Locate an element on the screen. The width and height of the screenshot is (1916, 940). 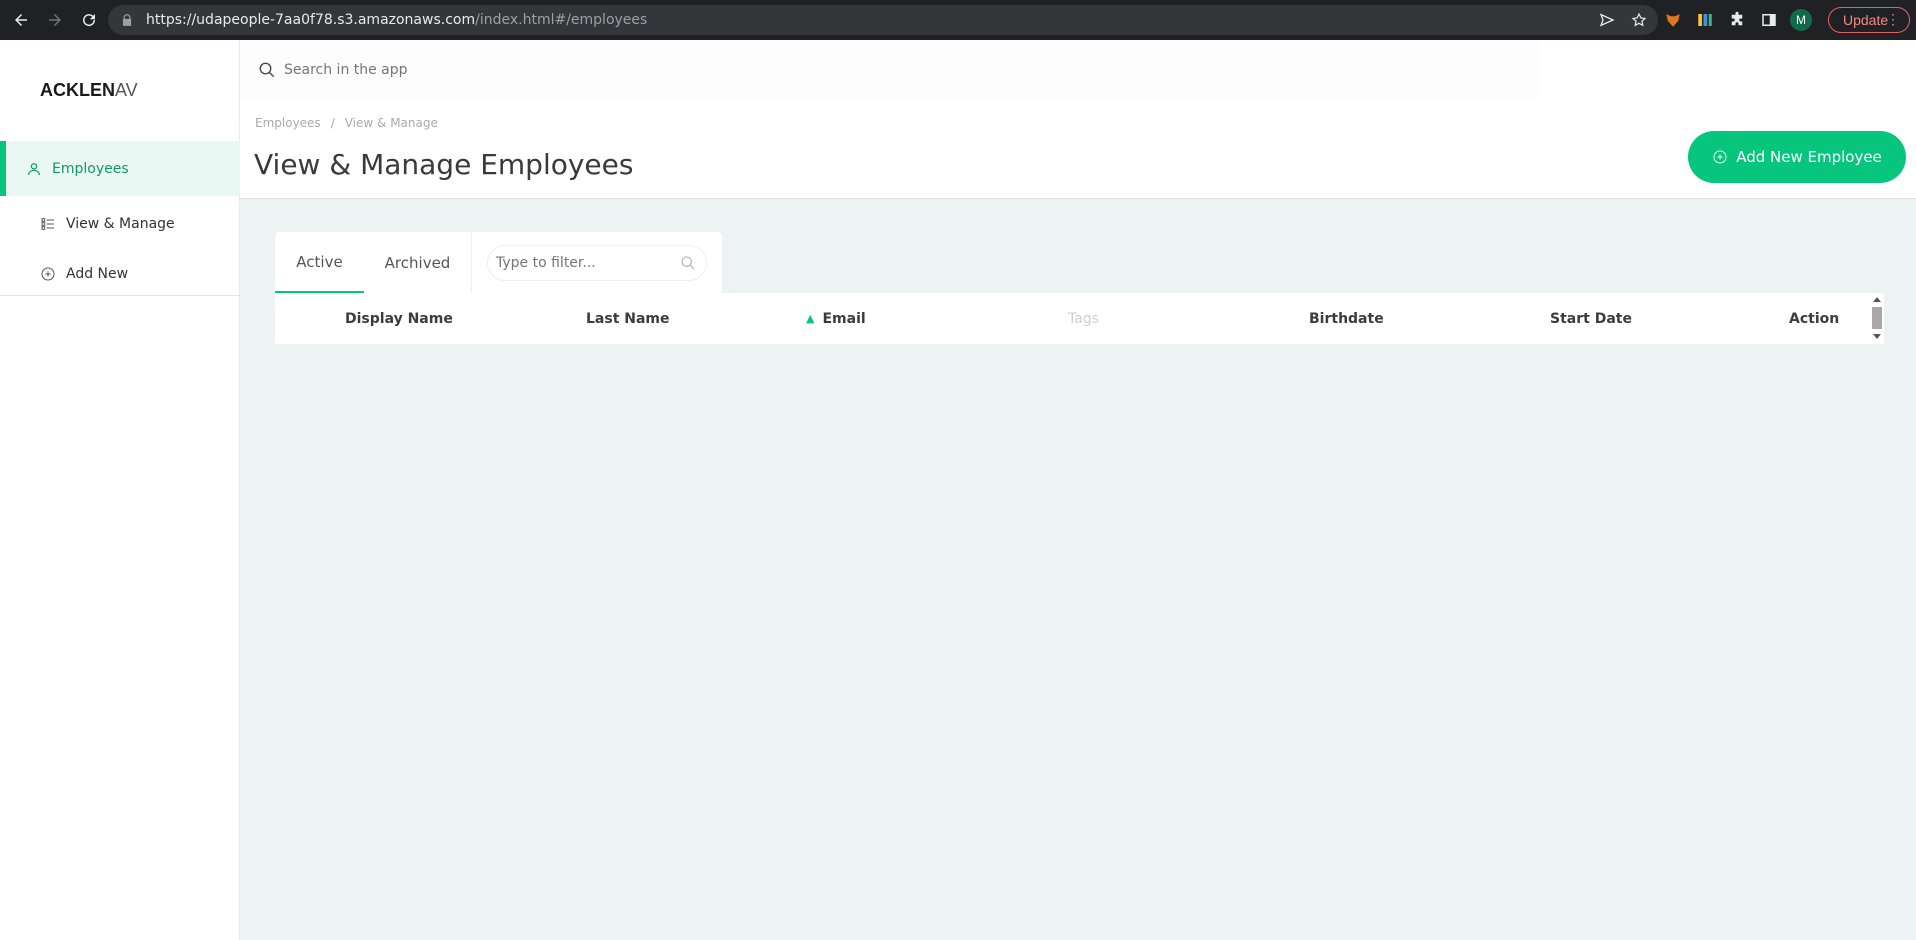
forward-button is located at coordinates (55, 20).